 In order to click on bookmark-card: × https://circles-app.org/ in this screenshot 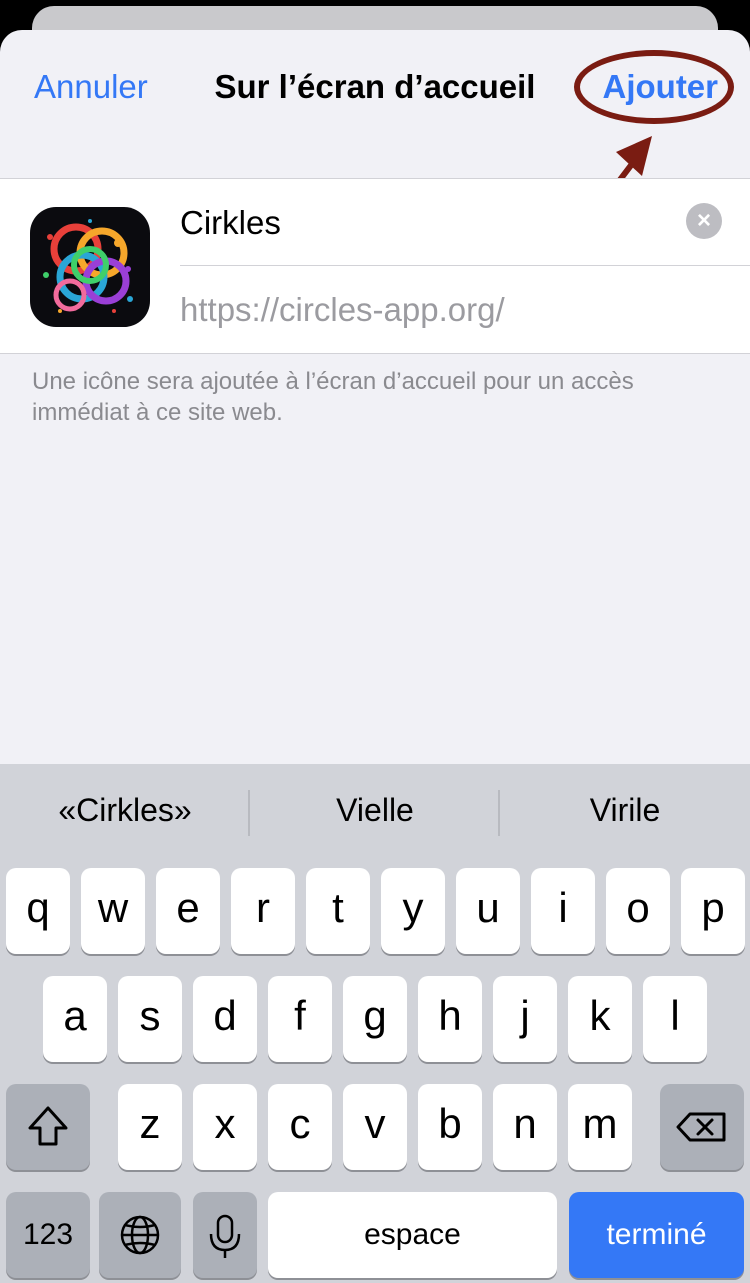, I will do `click(375, 266)`.